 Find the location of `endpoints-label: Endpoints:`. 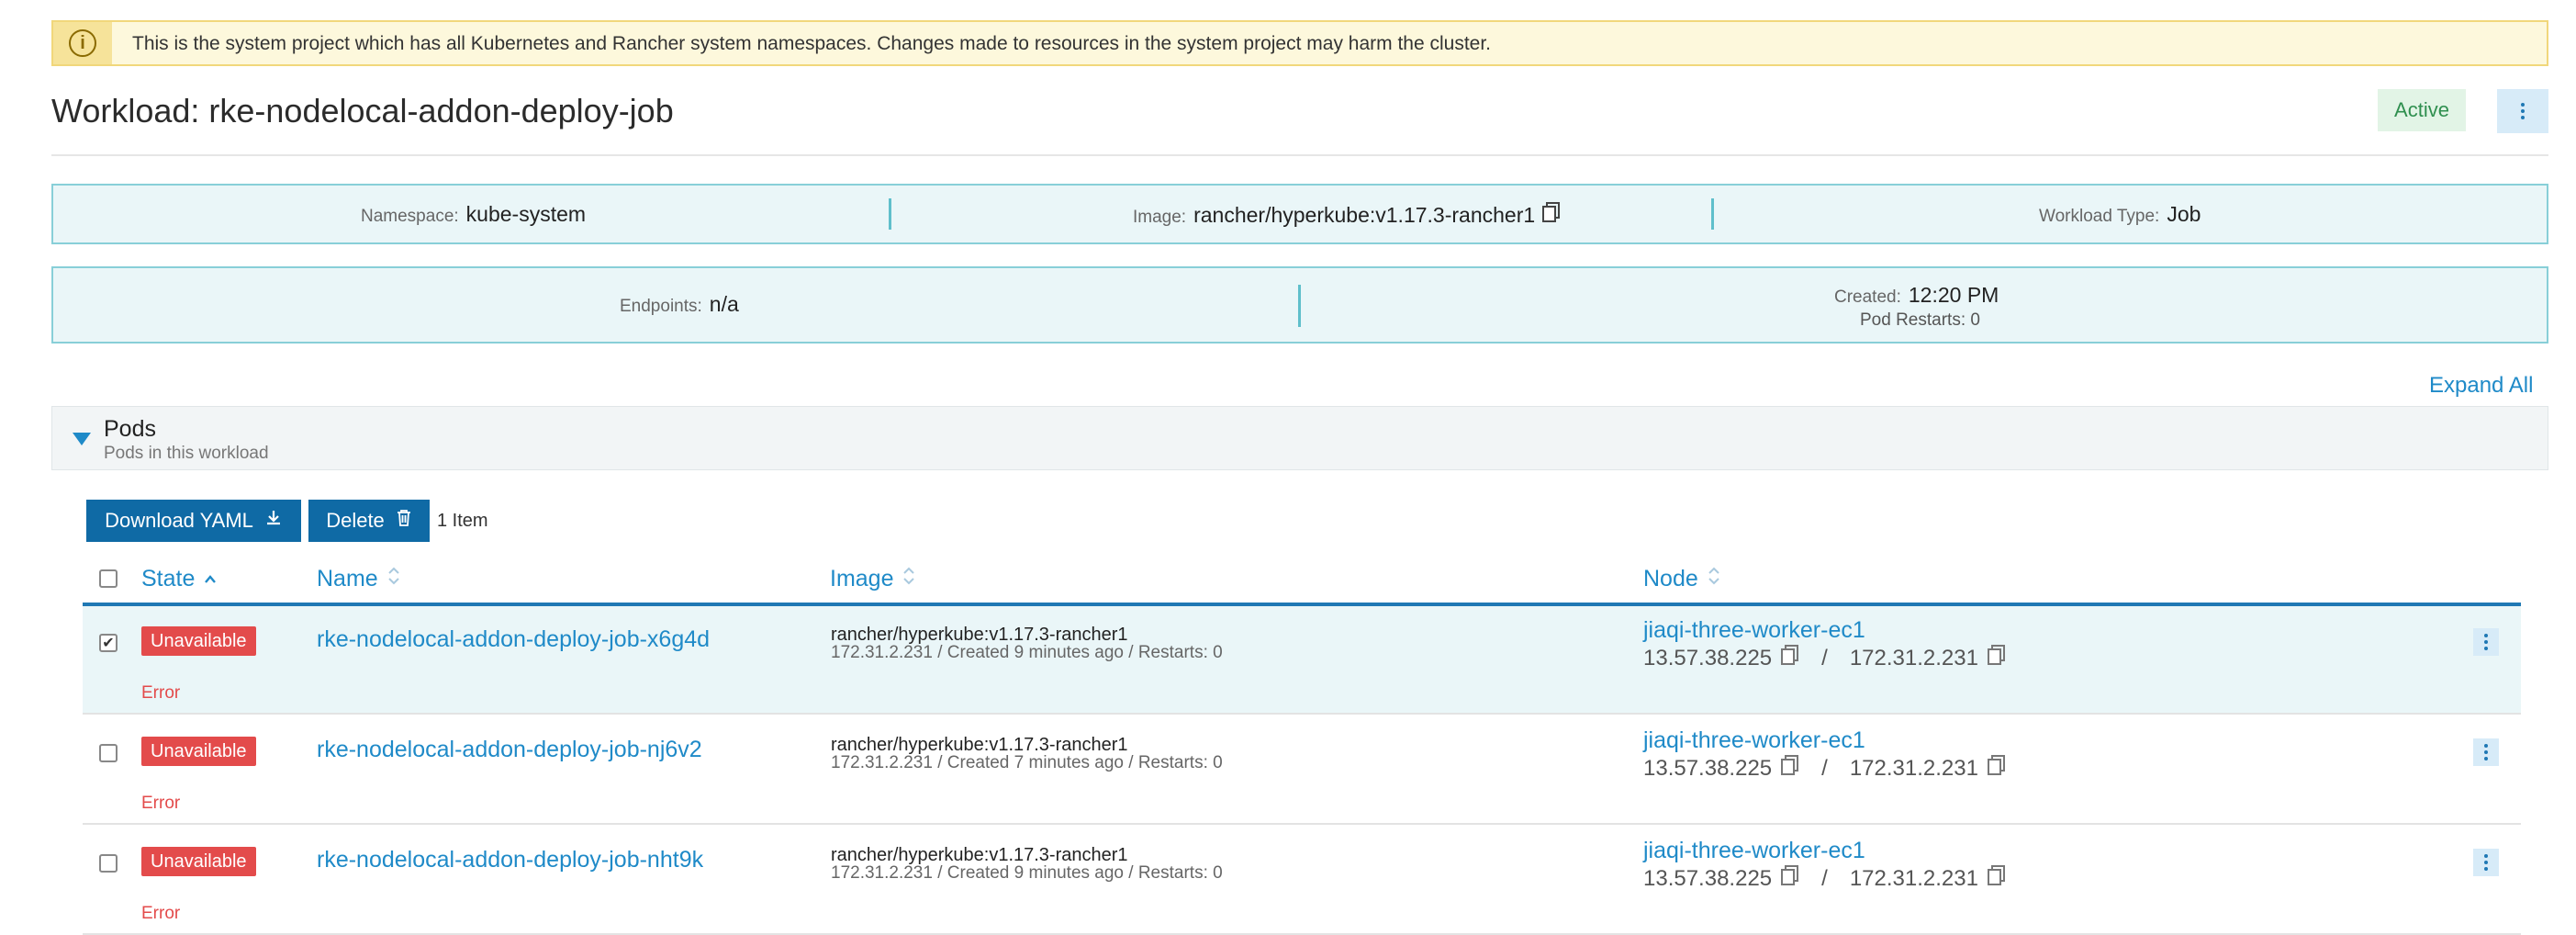

endpoints-label: Endpoints: is located at coordinates (661, 307).